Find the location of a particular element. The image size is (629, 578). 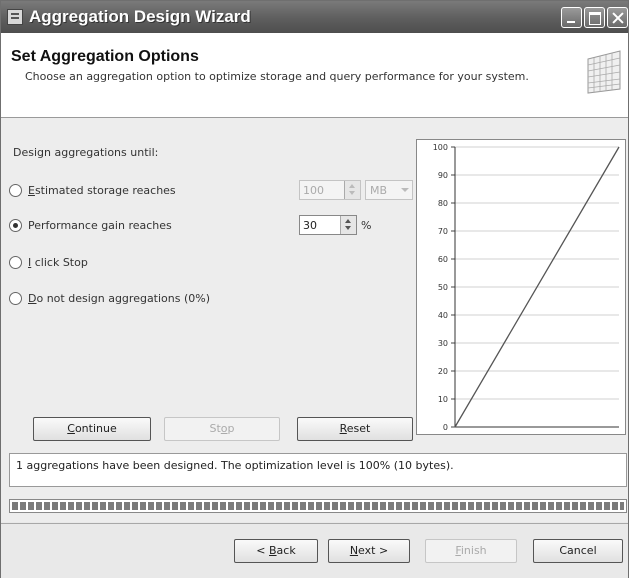

optimization-chart-svg: 0 10 20 30 40 50 60 70 80 90 100 is located at coordinates (526, 287).